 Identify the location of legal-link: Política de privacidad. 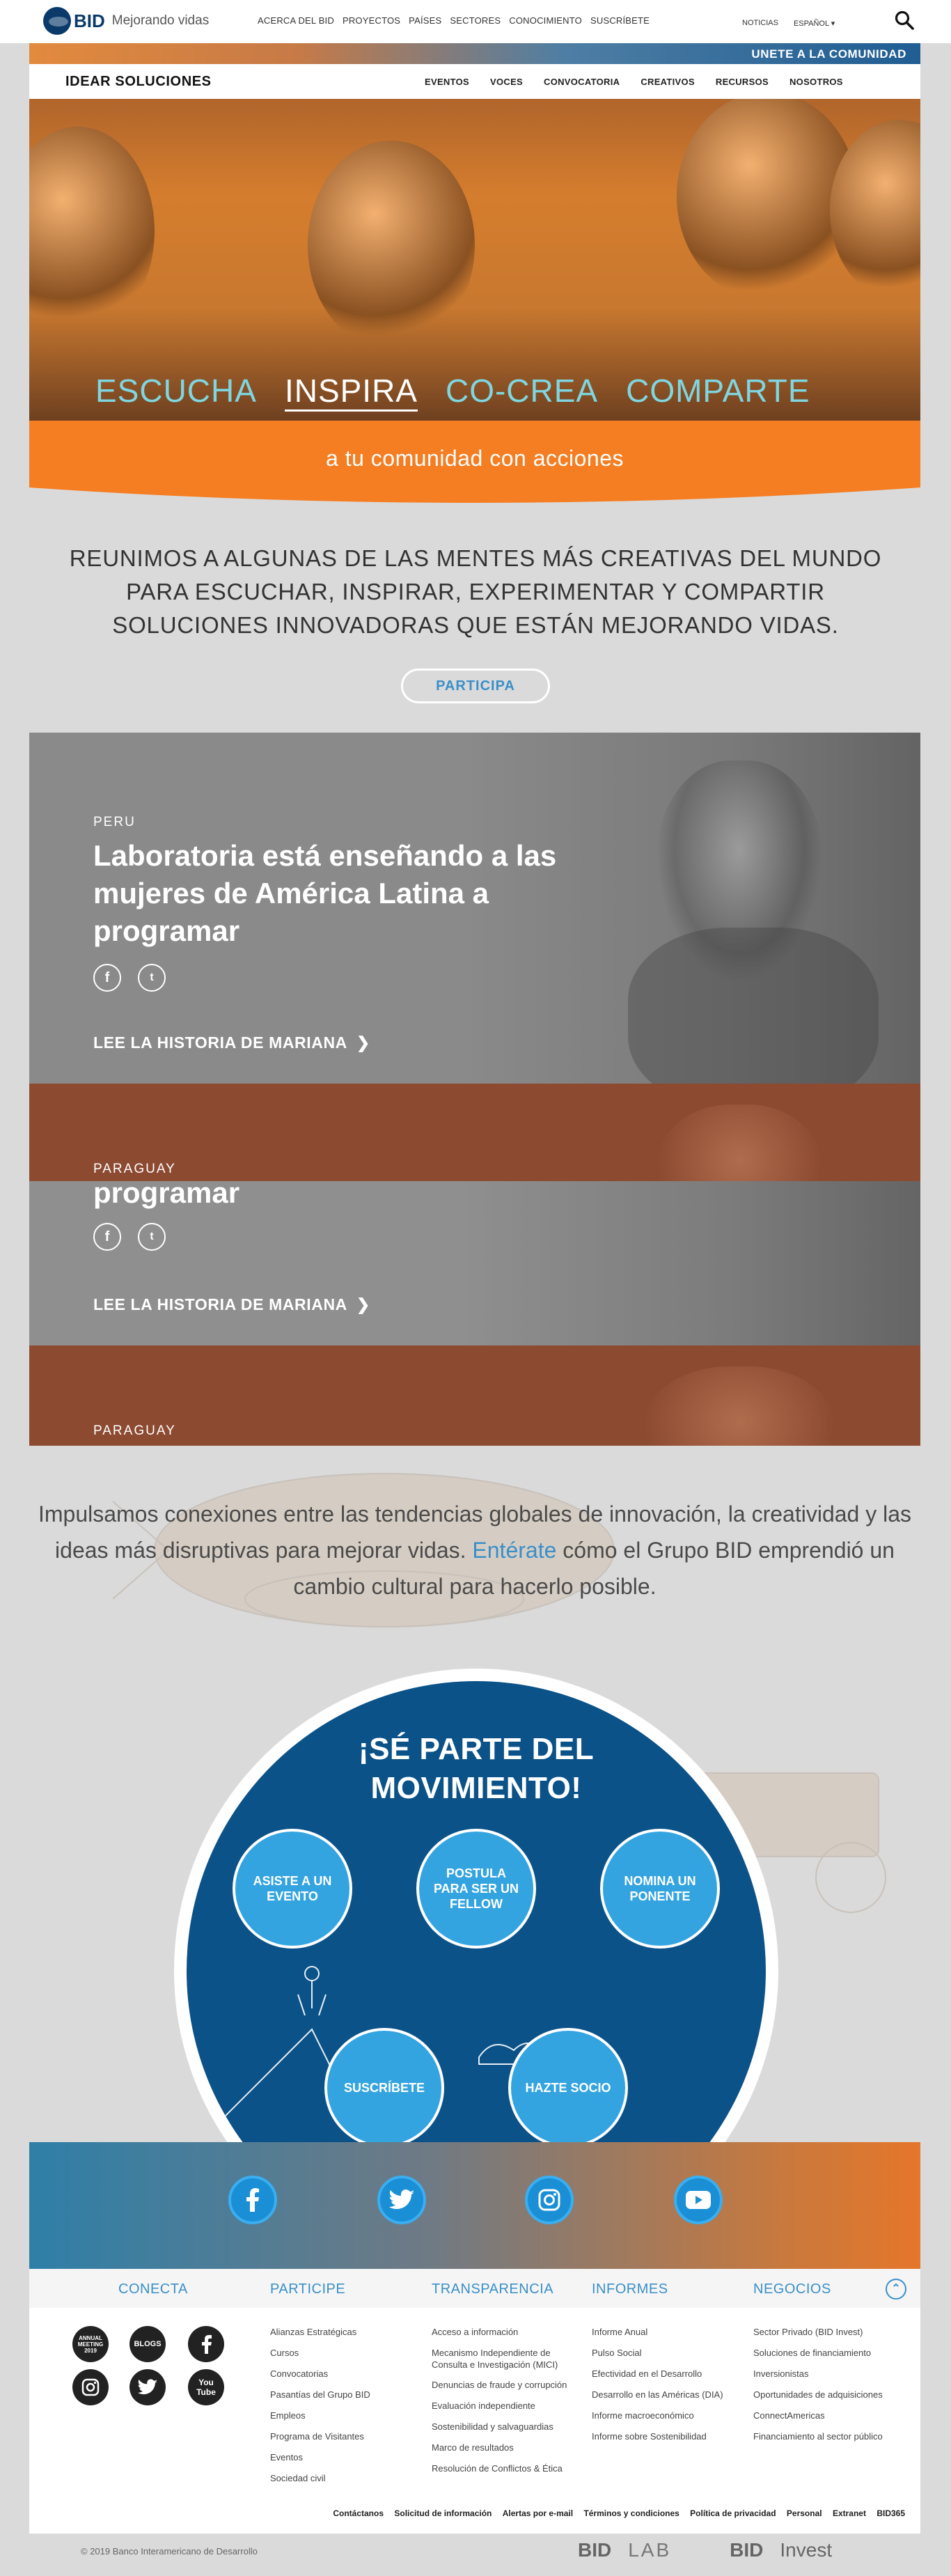
(733, 2513).